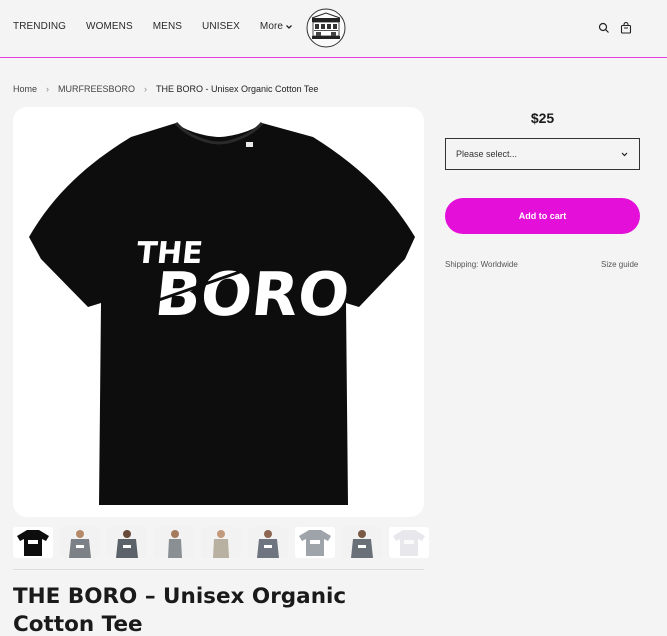 The image size is (667, 636). I want to click on add-to-cart-button: Add to cart, so click(542, 216).